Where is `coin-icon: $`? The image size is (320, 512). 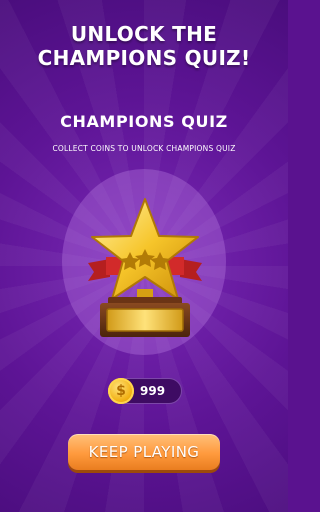
coin-icon: $ is located at coordinates (121, 391).